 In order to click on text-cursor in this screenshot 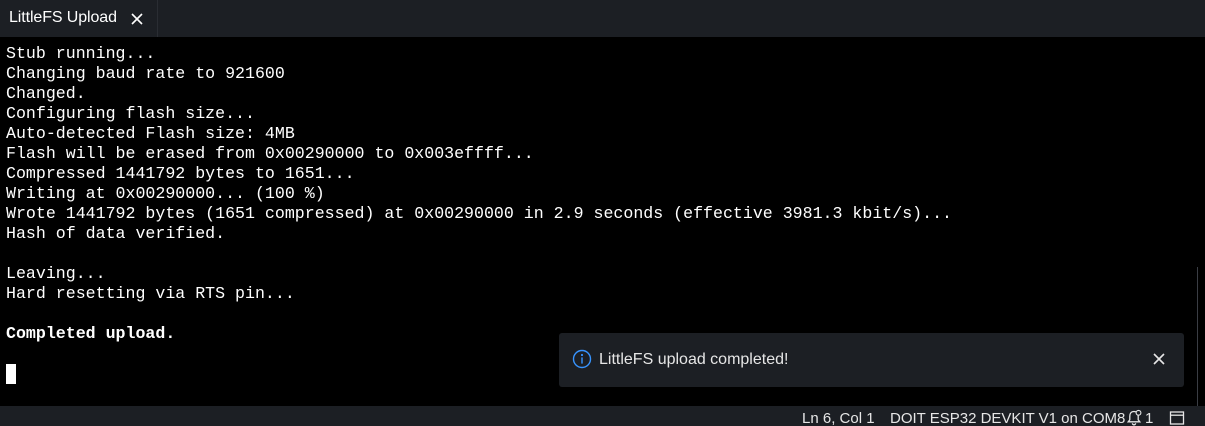, I will do `click(11, 374)`.